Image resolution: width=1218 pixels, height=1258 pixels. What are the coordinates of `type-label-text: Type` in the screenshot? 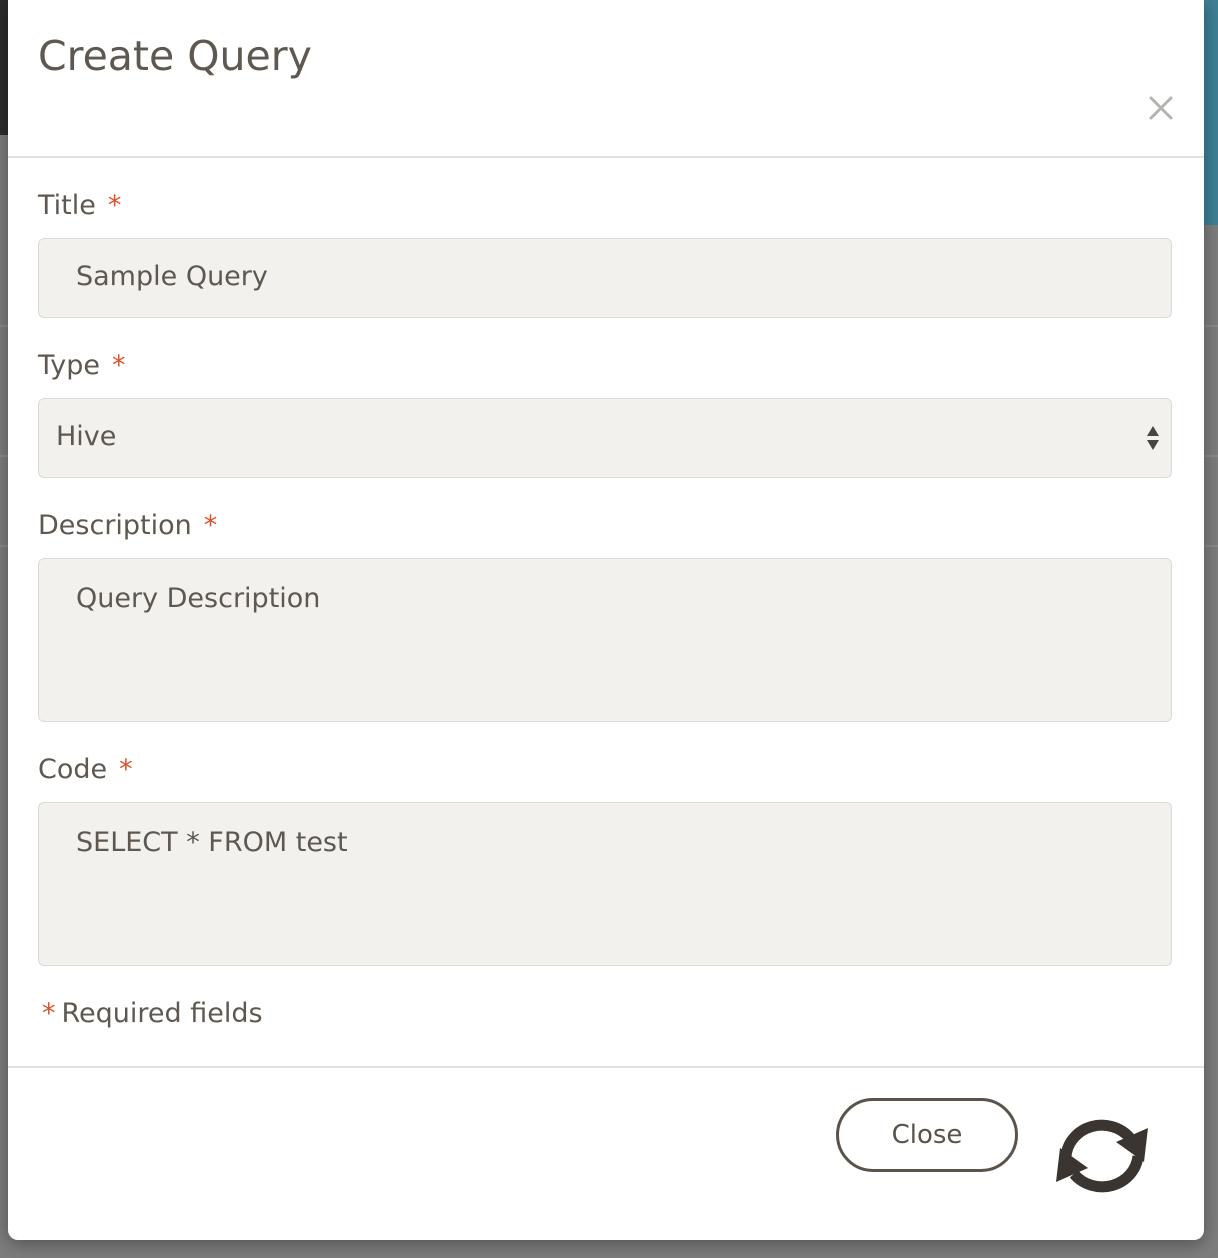 It's located at (69, 365).